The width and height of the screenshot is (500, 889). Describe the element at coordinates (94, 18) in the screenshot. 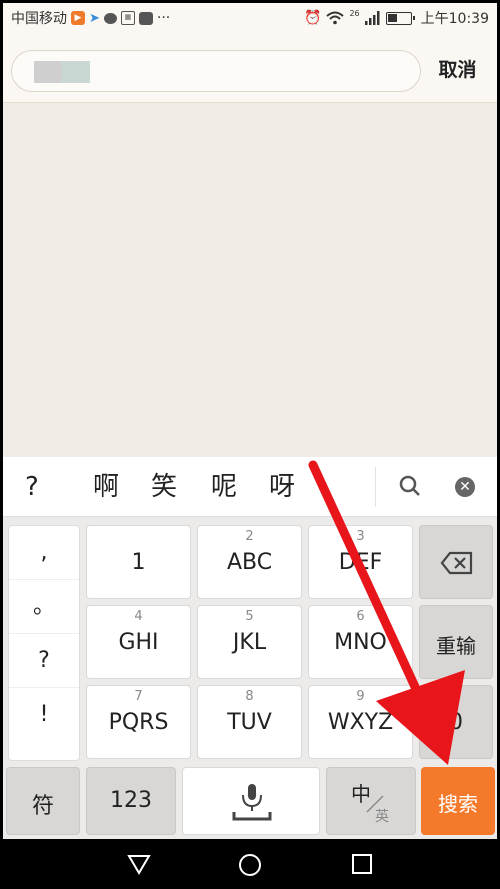

I see `paper-plane-icon: ➤` at that location.